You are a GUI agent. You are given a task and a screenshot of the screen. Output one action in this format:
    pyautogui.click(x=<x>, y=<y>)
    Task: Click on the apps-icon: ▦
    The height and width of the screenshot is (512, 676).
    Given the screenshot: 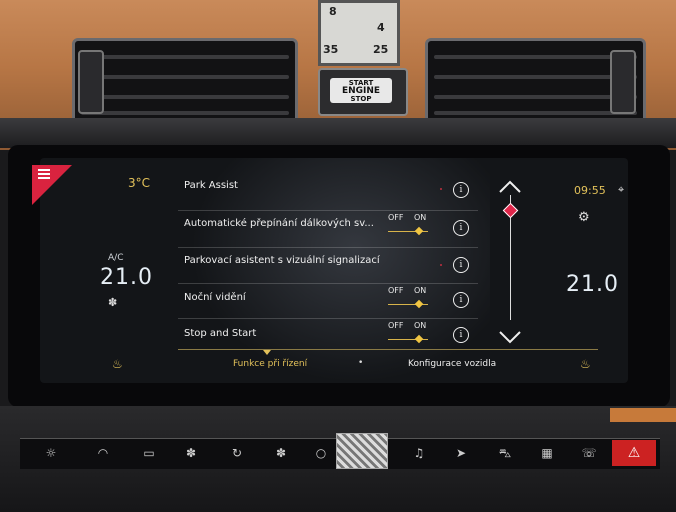 What is the action you would take?
    pyautogui.click(x=547, y=453)
    